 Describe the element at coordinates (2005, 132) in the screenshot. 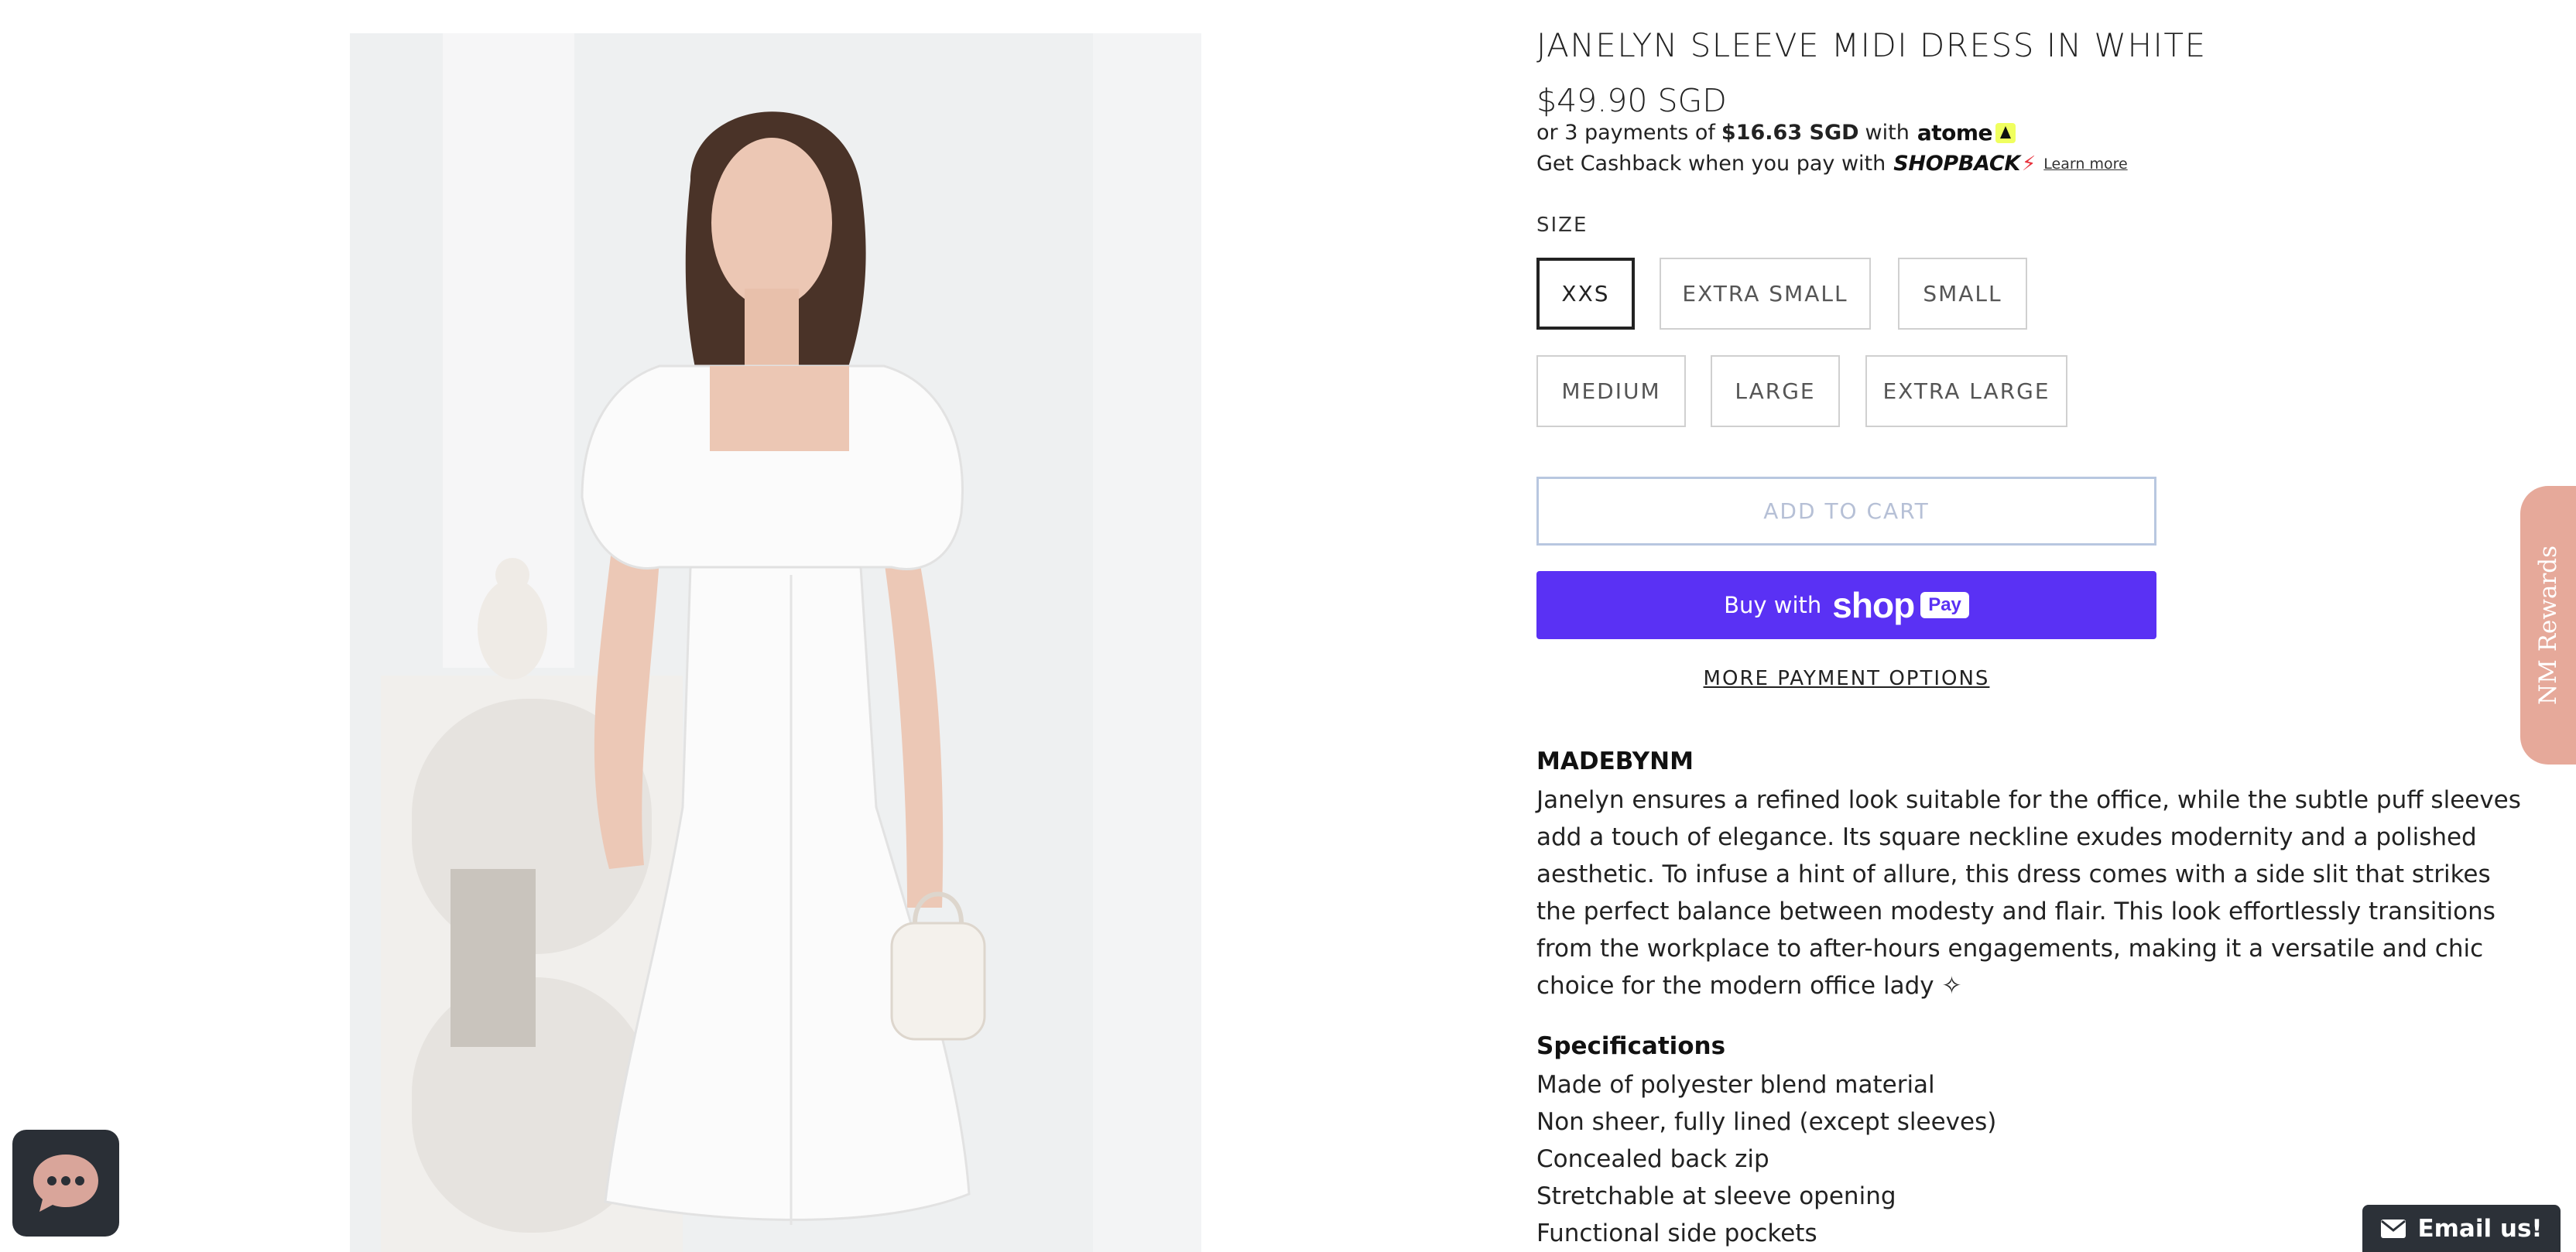

I see `atome-icon` at that location.